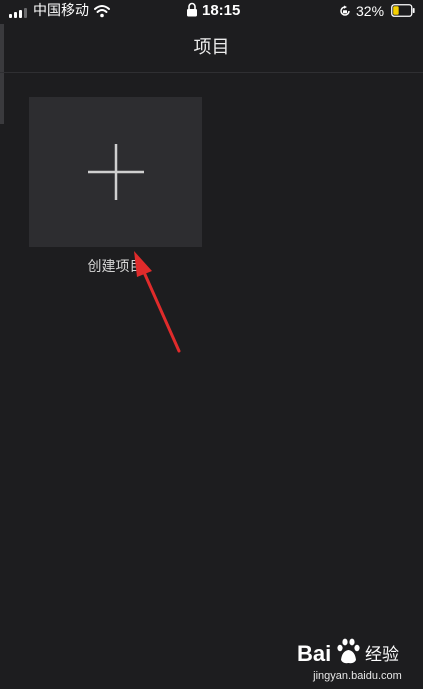  What do you see at coordinates (348, 652) in the screenshot?
I see `baidu-jingyan-logo: Bai 经验` at bounding box center [348, 652].